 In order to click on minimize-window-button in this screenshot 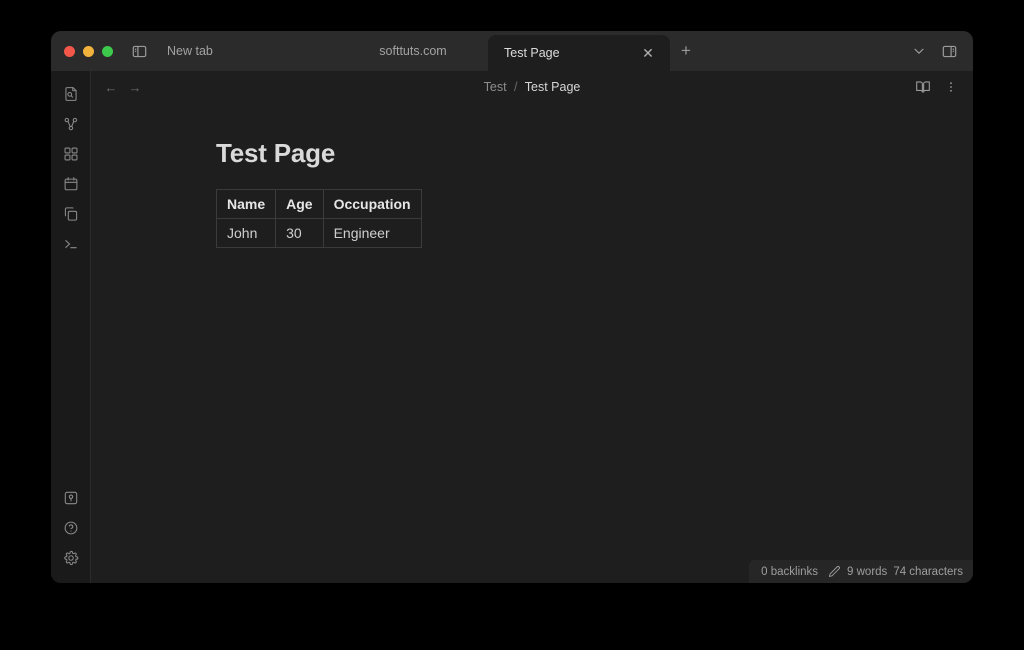, I will do `click(88, 51)`.